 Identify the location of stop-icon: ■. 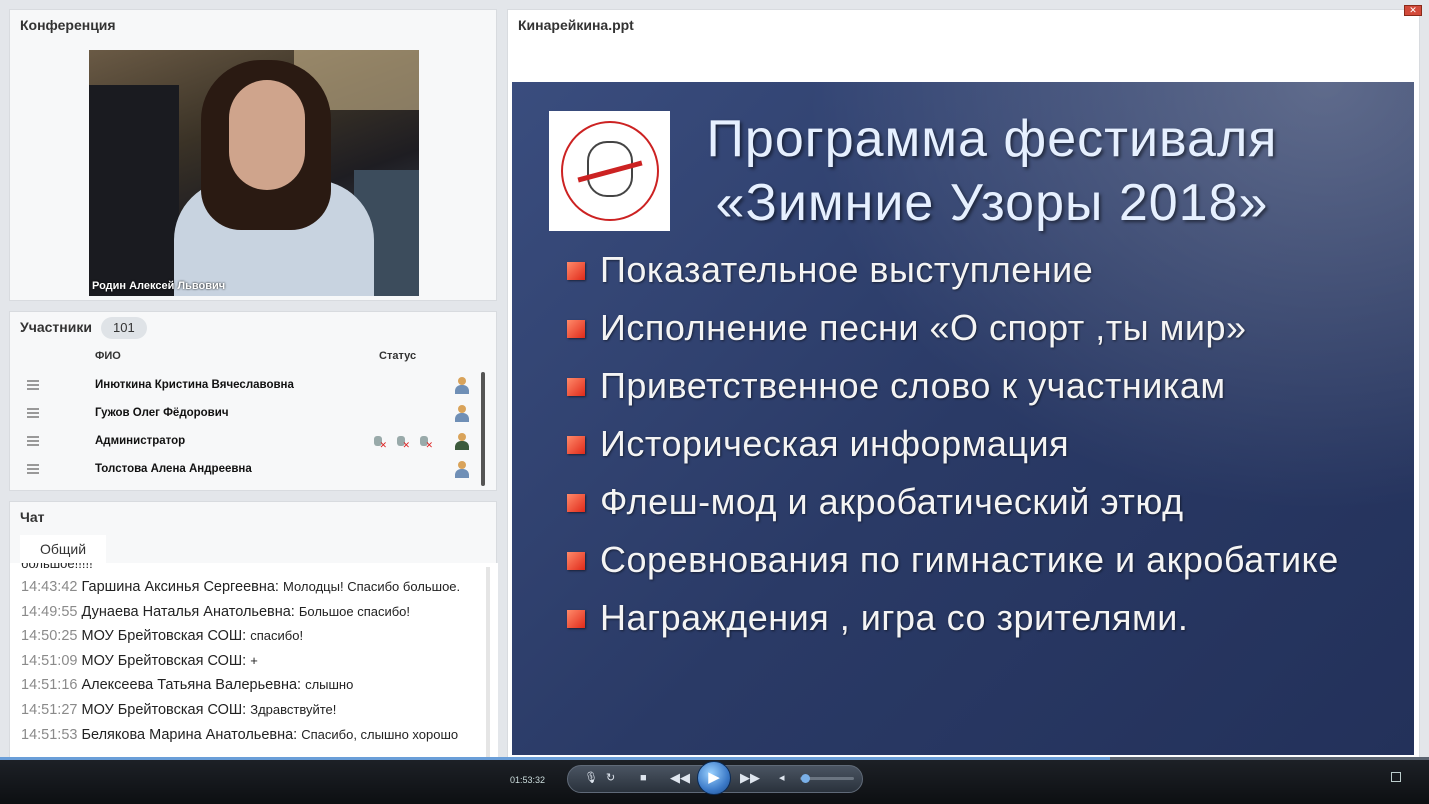
(643, 778).